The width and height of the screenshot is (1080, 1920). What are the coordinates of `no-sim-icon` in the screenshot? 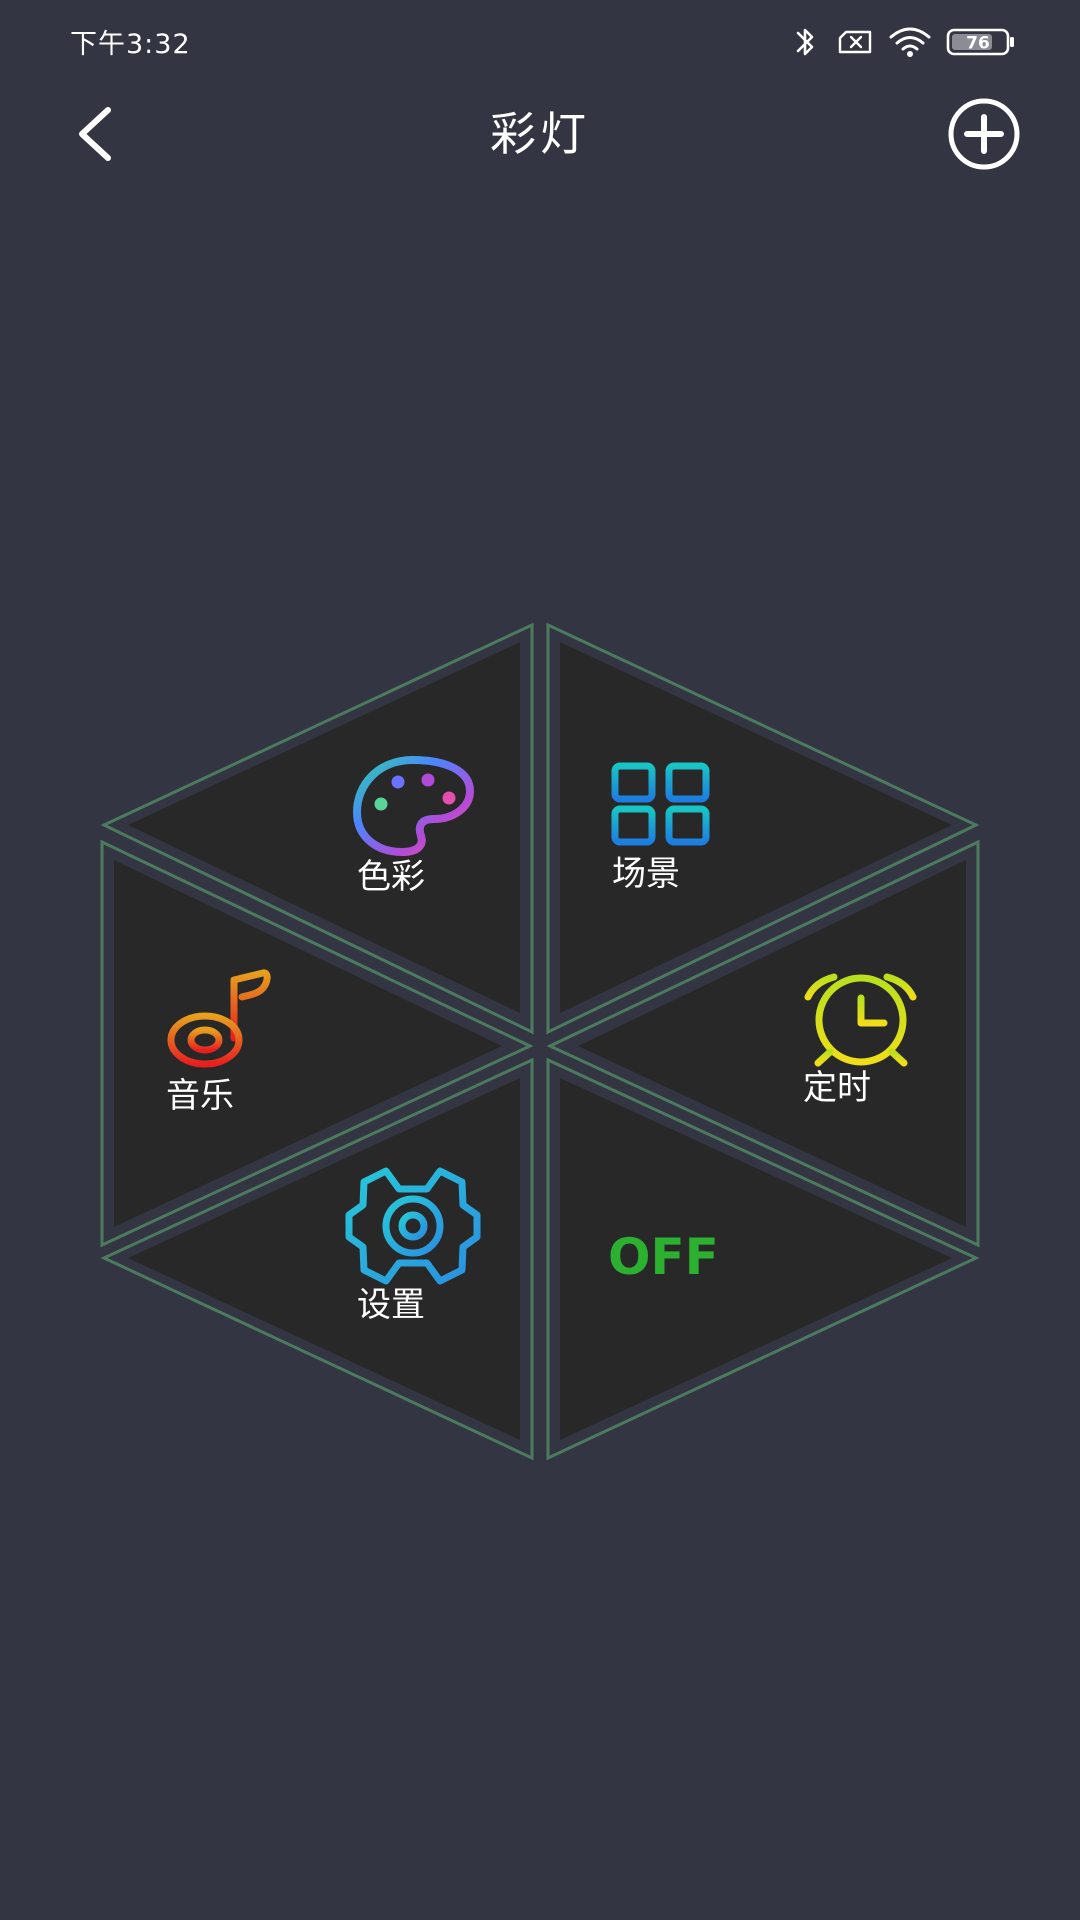 It's located at (855, 42).